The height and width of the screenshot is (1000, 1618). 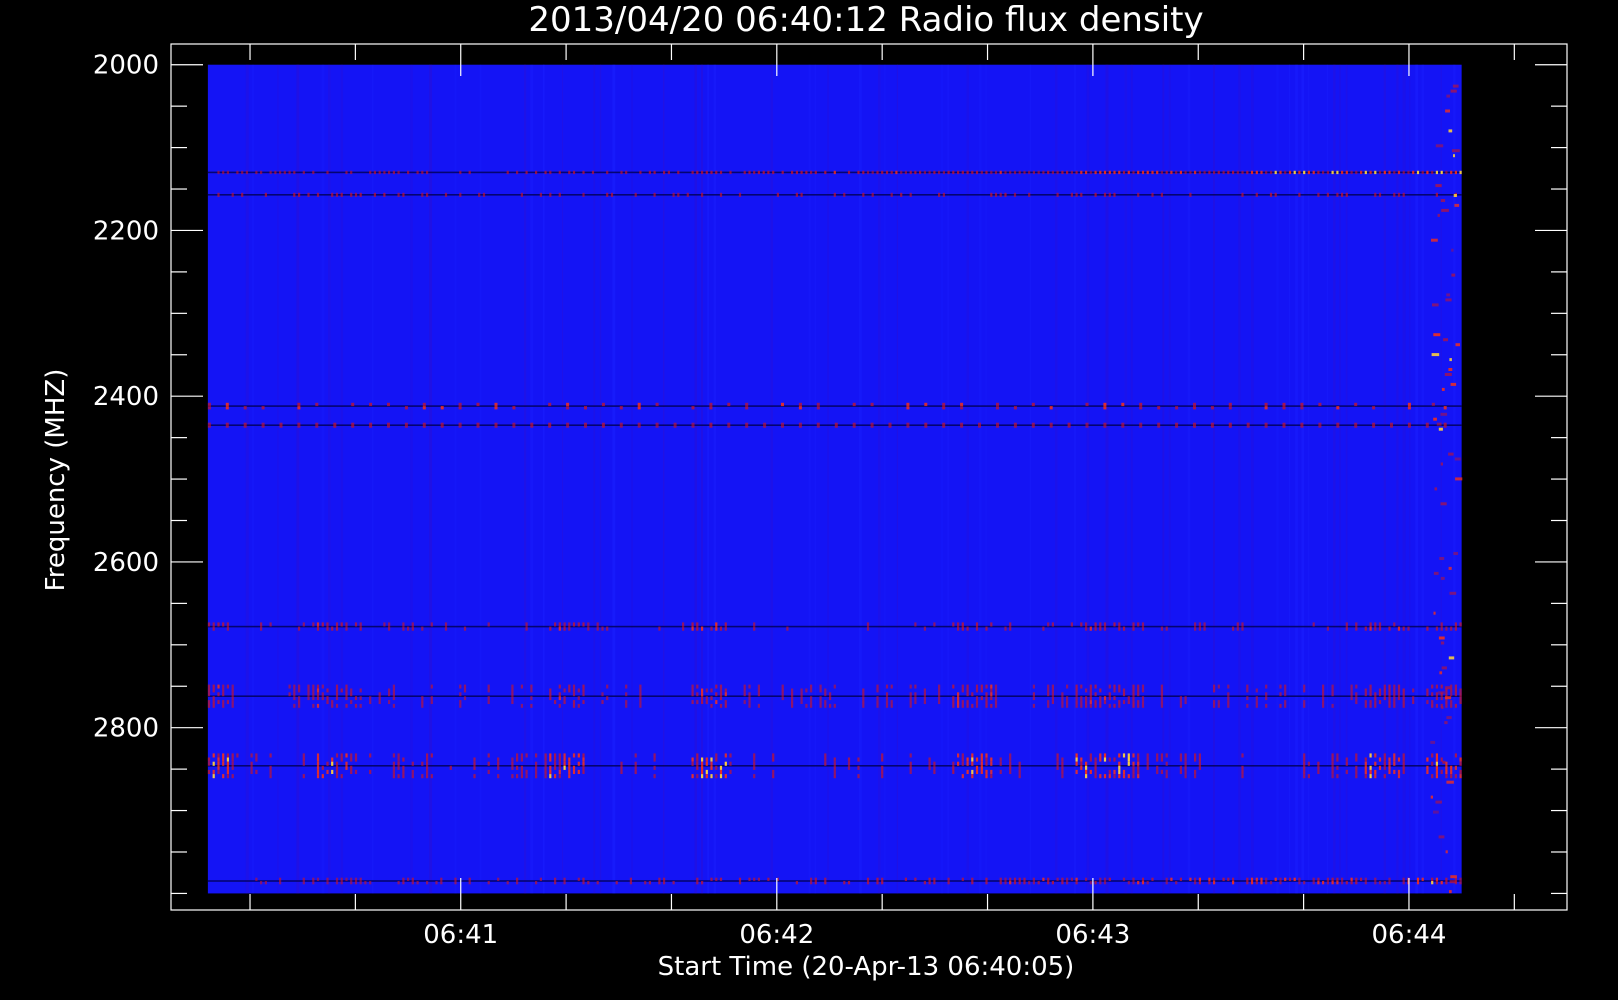 What do you see at coordinates (866, 967) in the screenshot?
I see `x-axis-label: Start Time (20-Apr-13 06:40:05)` at bounding box center [866, 967].